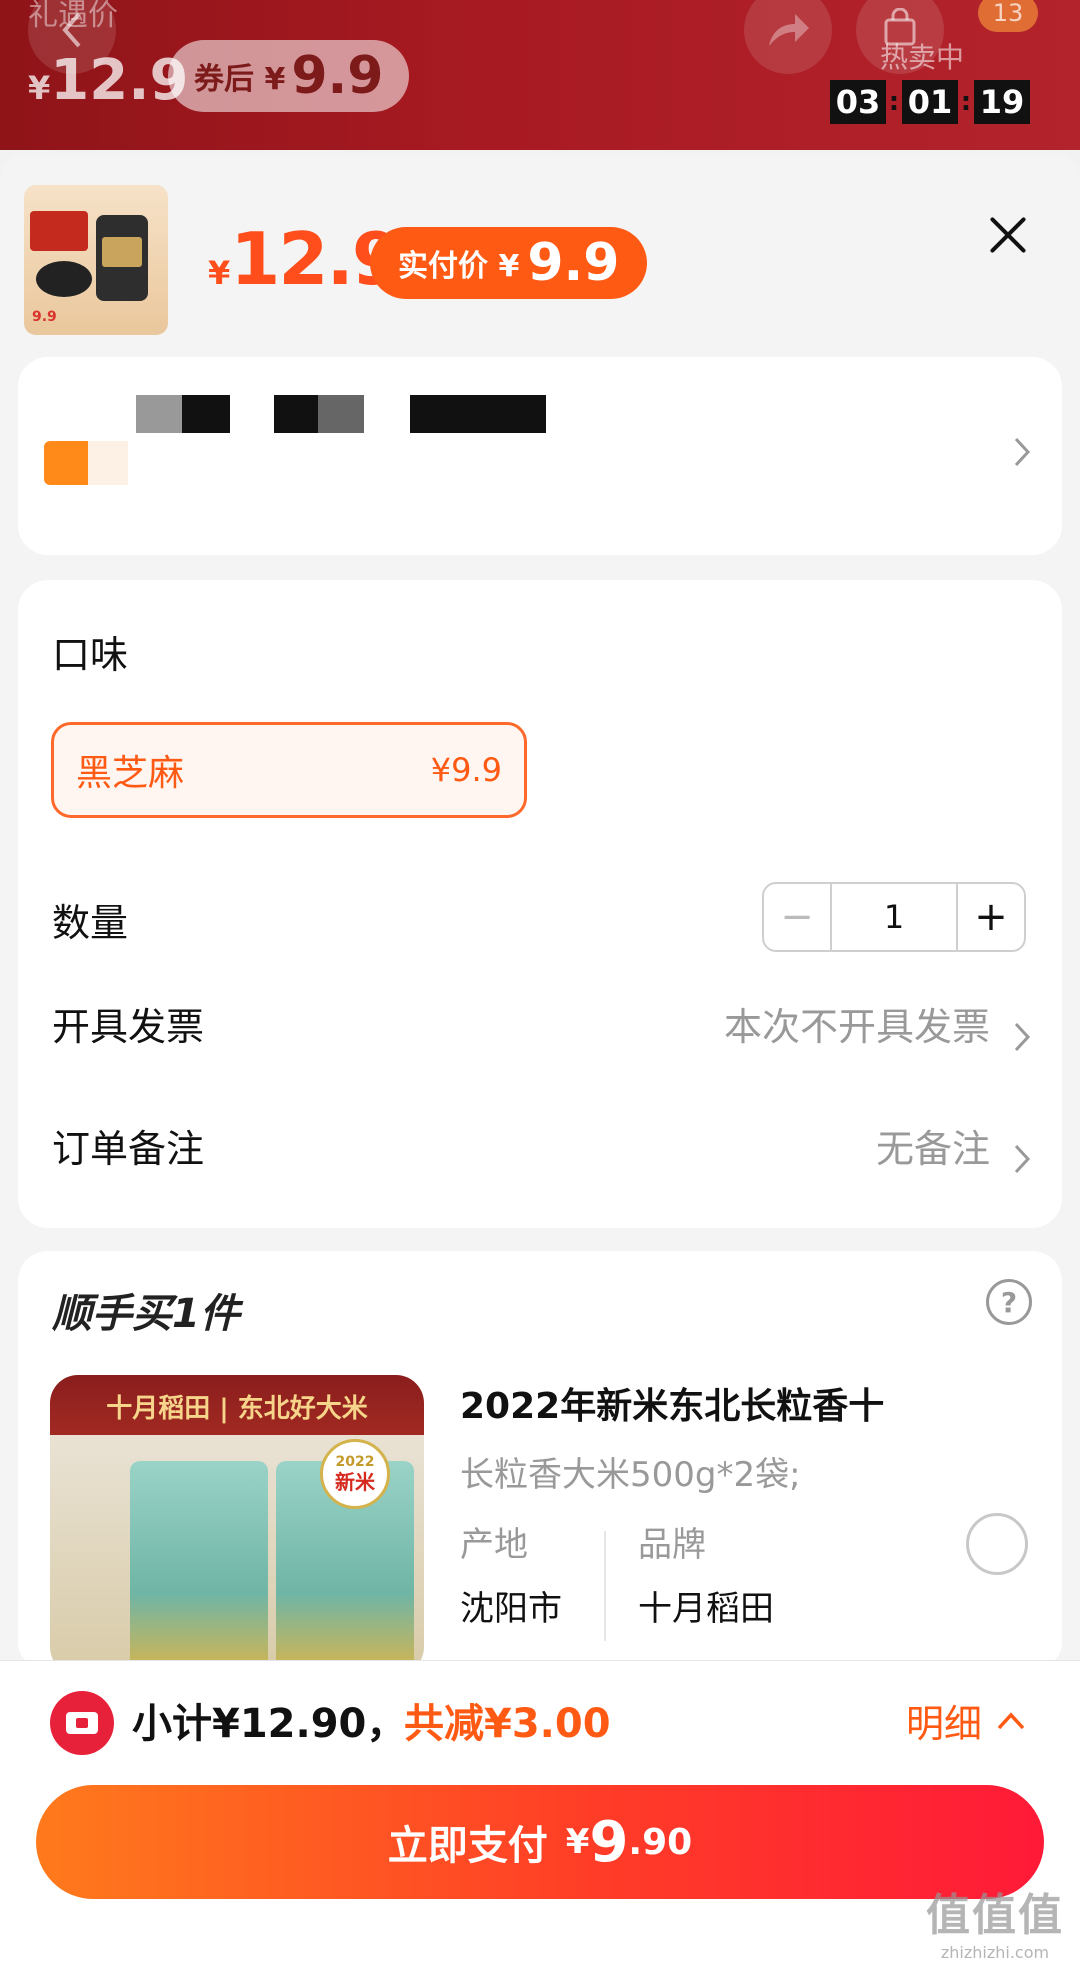  Describe the element at coordinates (856, 1027) in the screenshot. I see `invoice-value: 本次不开具发票` at that location.